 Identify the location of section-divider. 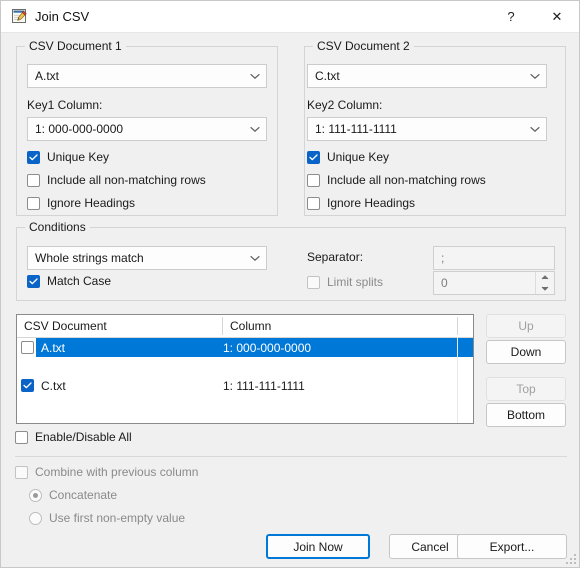
(291, 456).